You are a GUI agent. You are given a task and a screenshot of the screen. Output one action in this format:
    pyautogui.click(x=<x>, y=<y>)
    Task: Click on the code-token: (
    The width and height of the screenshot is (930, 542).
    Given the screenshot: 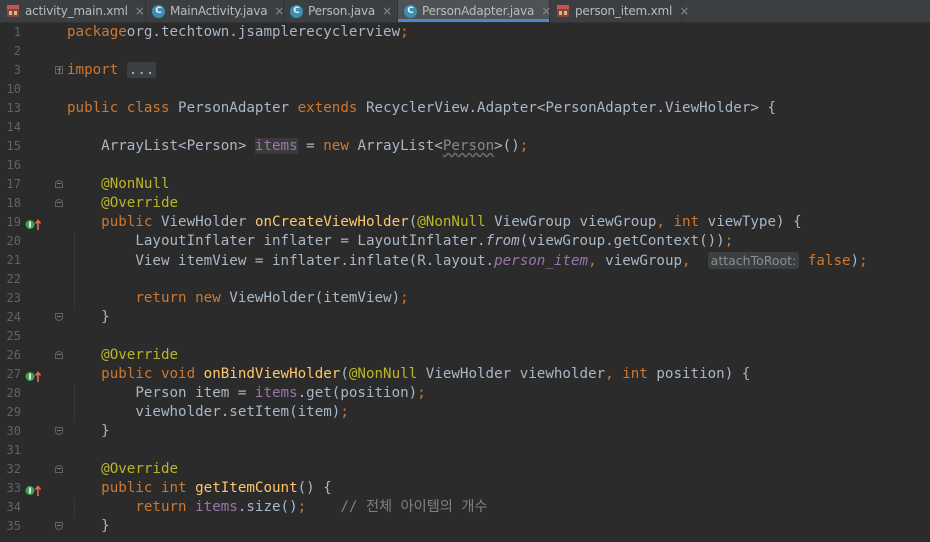 What is the action you would take?
    pyautogui.click(x=413, y=222)
    